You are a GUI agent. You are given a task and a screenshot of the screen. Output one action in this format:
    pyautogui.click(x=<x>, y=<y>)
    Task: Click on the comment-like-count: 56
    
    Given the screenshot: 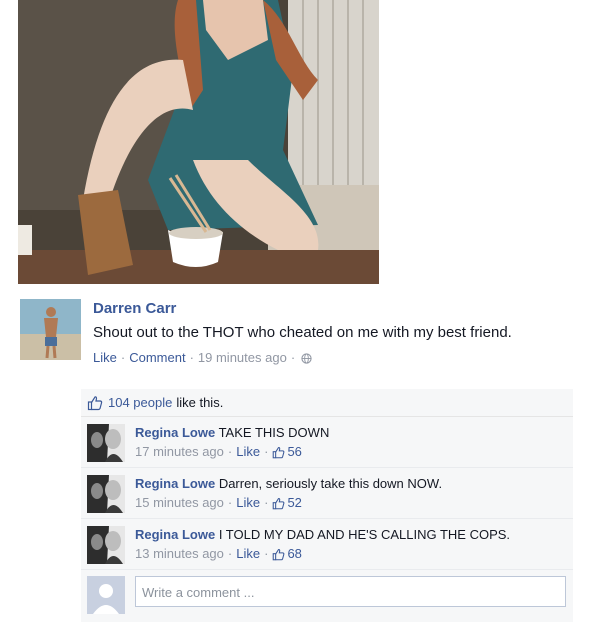 What is the action you would take?
    pyautogui.click(x=294, y=452)
    